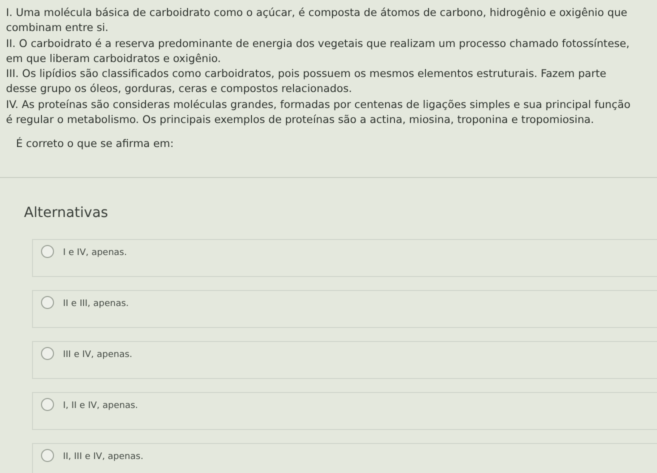  What do you see at coordinates (344, 258) in the screenshot?
I see `answer-option: I e IV, apenas.` at bounding box center [344, 258].